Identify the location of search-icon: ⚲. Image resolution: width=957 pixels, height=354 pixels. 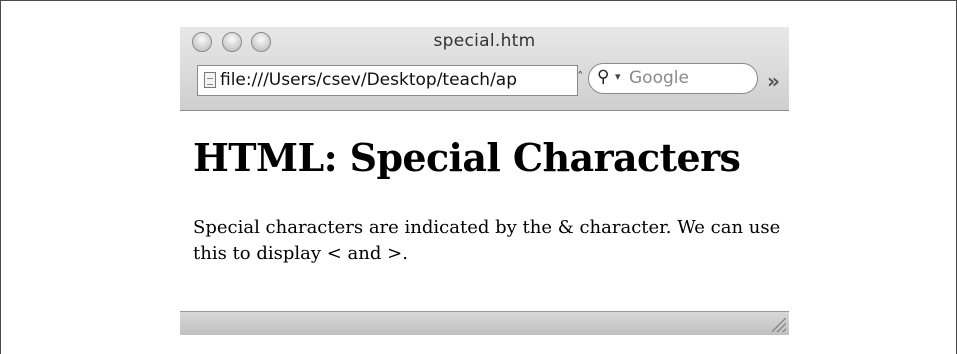
(603, 77).